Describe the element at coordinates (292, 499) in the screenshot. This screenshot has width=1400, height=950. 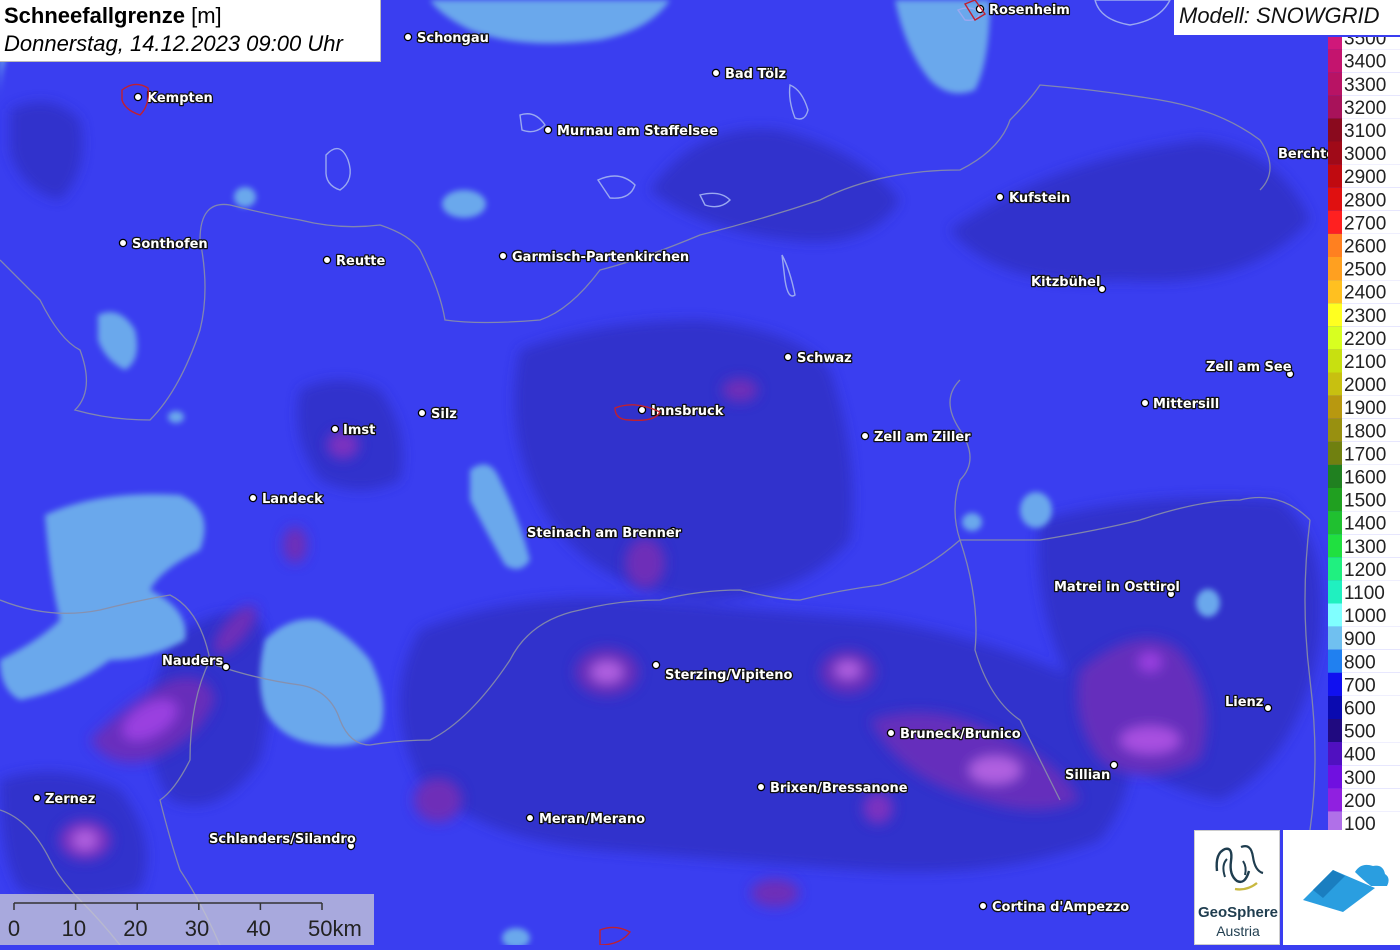
I see `svg-text: Landeck` at that location.